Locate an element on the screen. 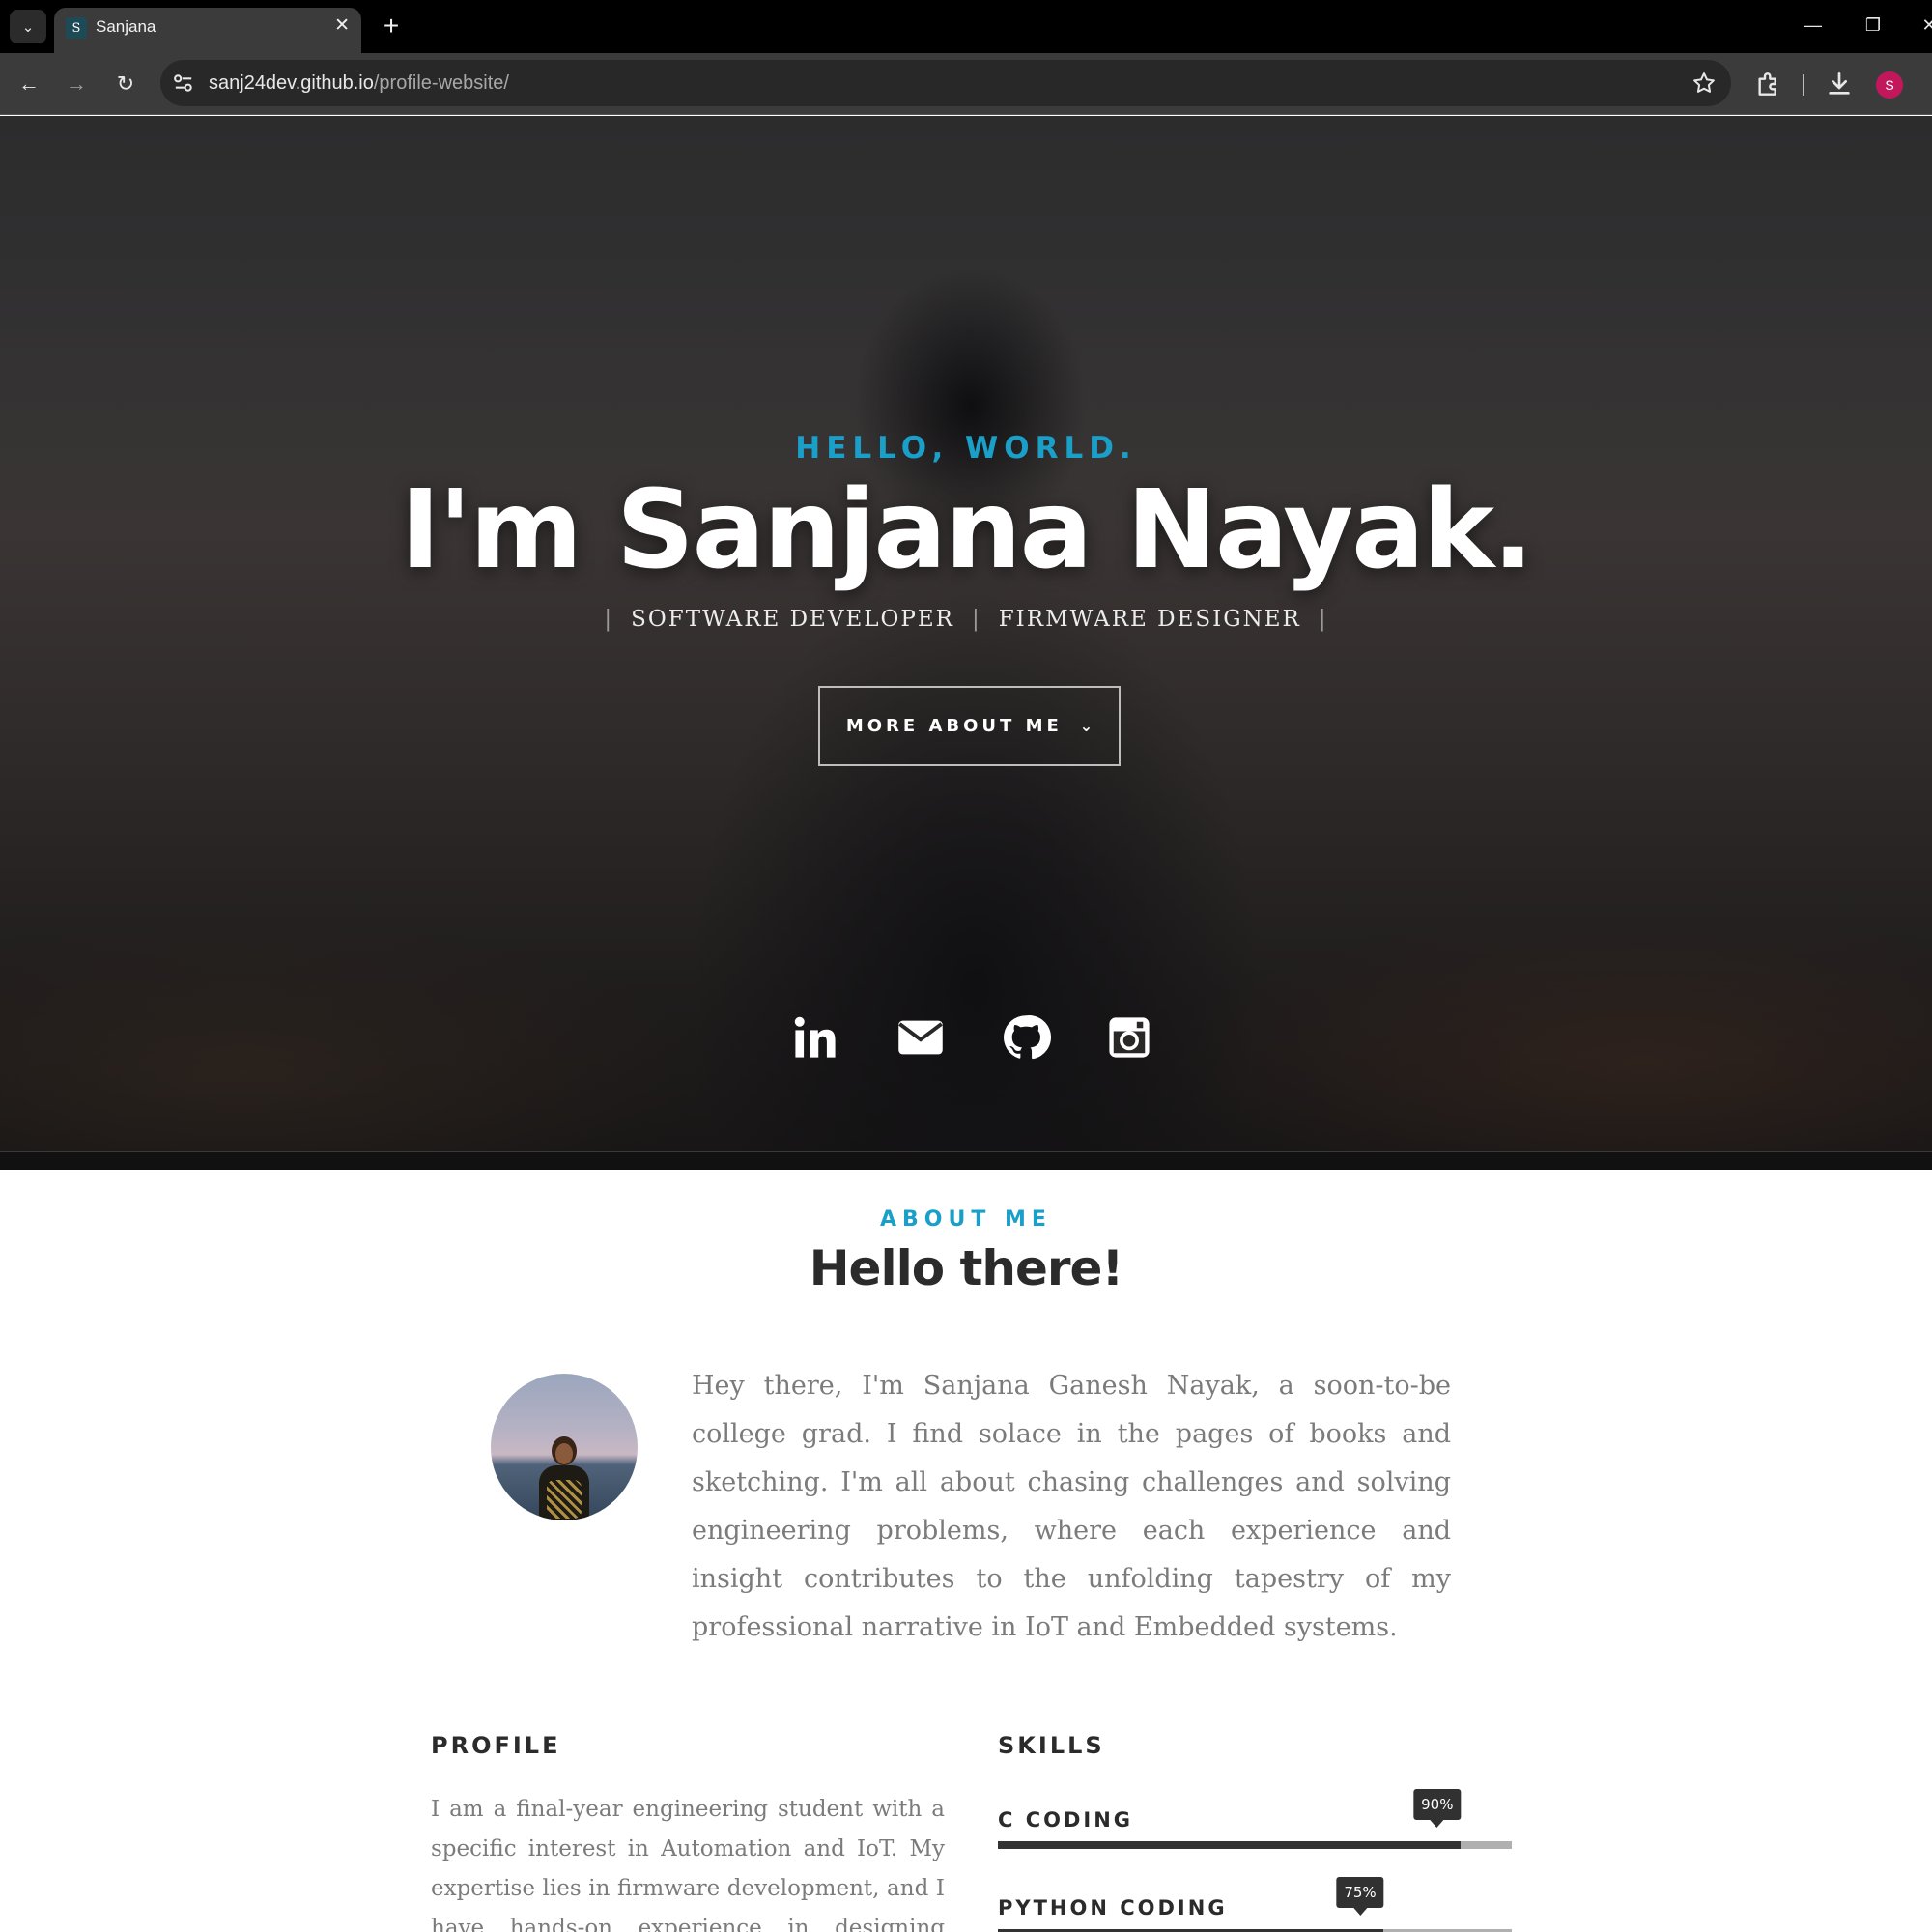 The width and height of the screenshot is (1932, 1932). profile-avatar: S is located at coordinates (1889, 85).